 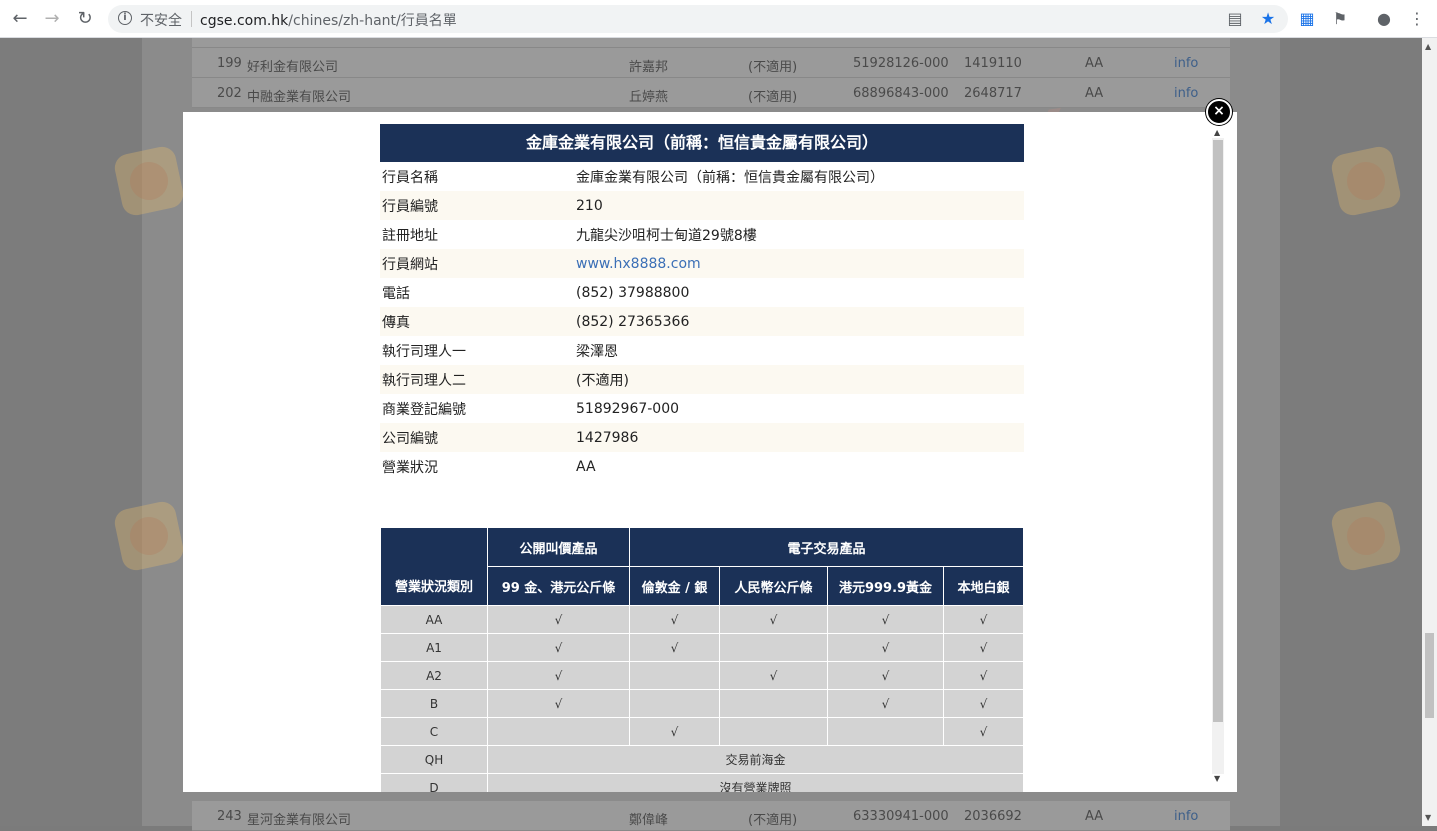 I want to click on reload-icon: ↻, so click(x=85, y=19).